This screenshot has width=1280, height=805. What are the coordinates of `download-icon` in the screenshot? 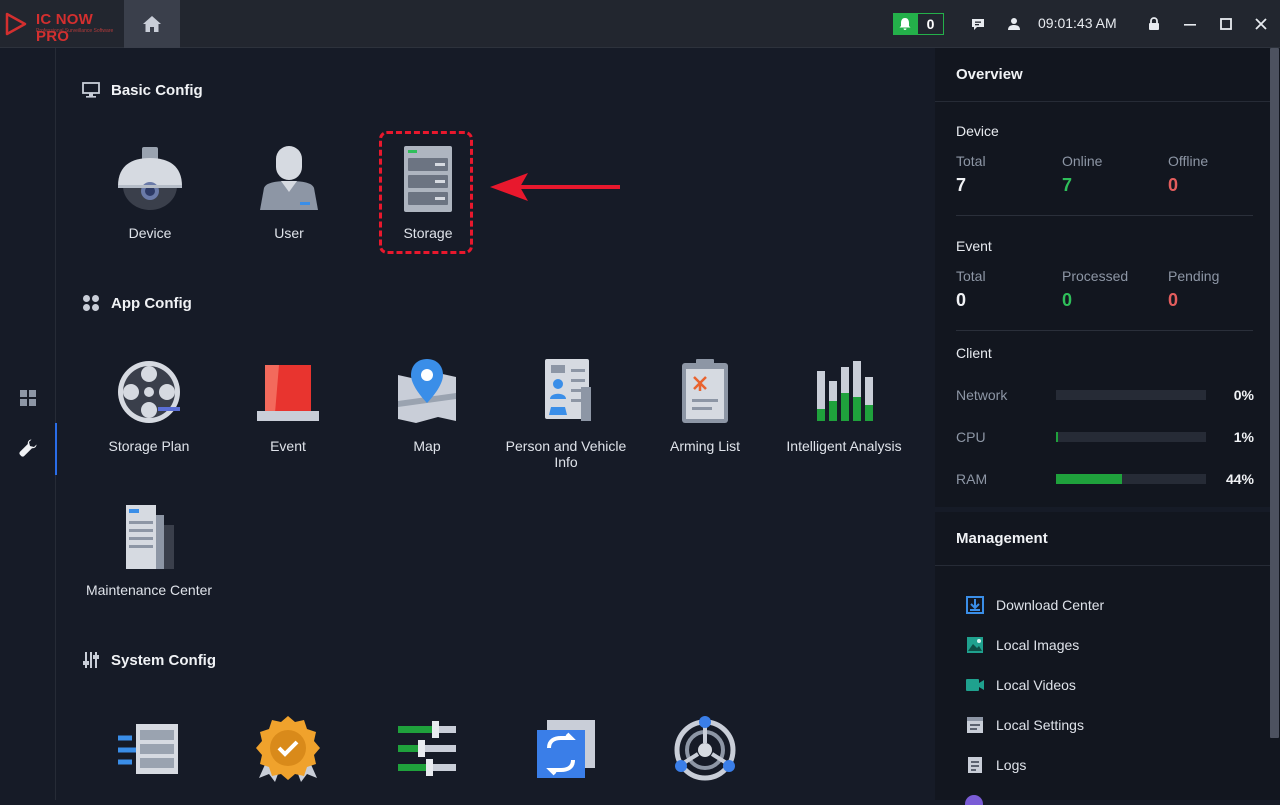 It's located at (975, 605).